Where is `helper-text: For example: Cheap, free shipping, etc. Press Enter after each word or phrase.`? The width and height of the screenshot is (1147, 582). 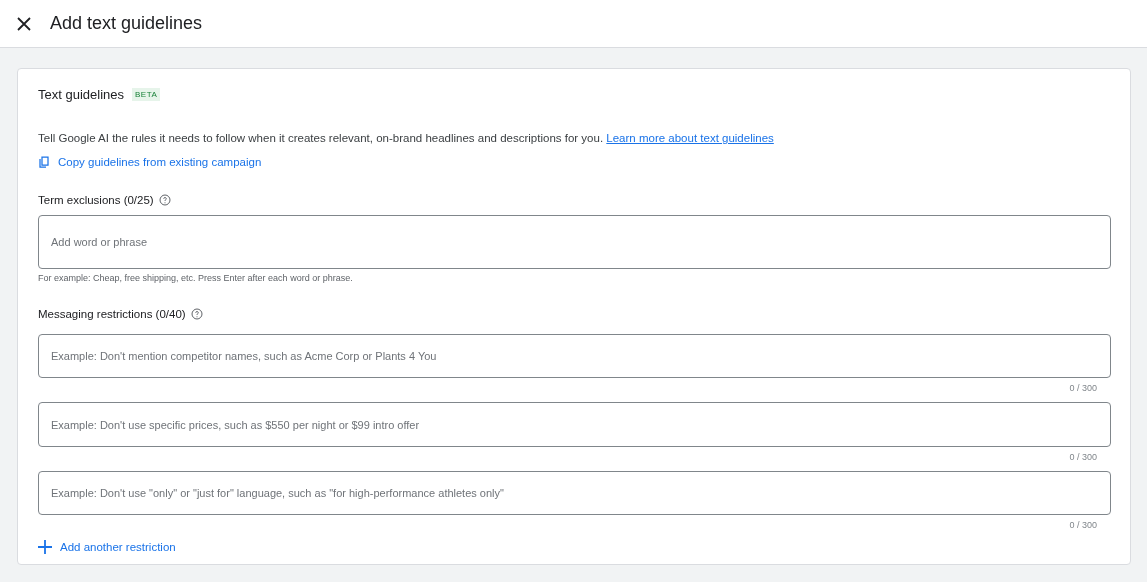 helper-text: For example: Cheap, free shipping, etc. Press Enter after each word or phrase. is located at coordinates (196, 278).